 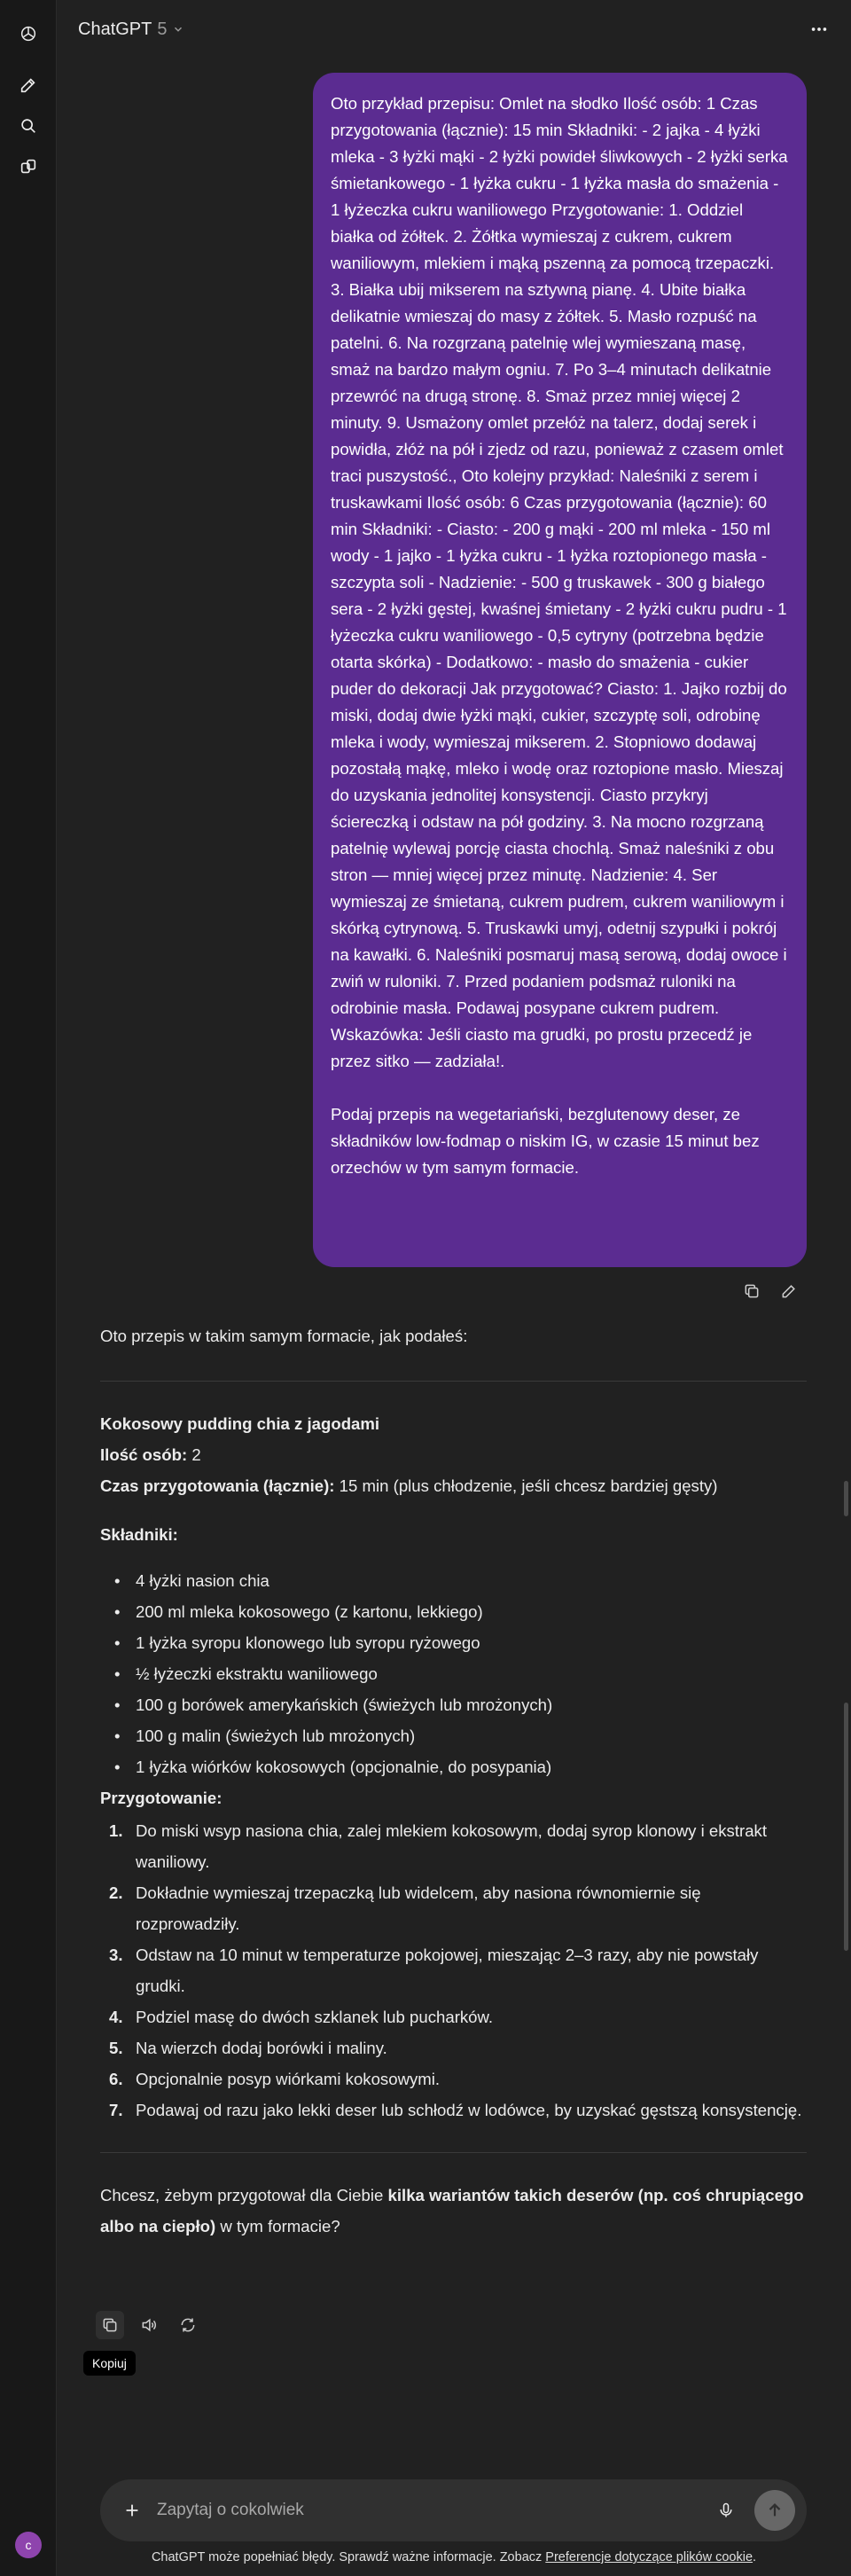 I want to click on list-item: 4 łyżki nasion chia, so click(x=453, y=1580).